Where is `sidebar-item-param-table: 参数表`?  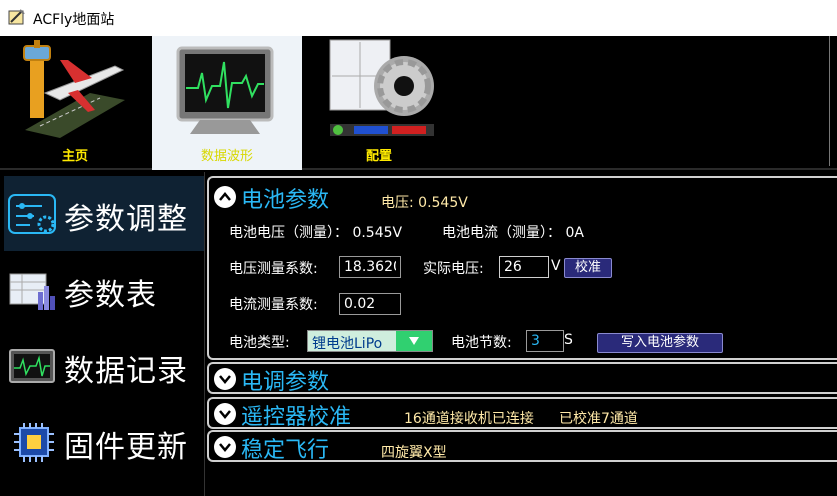
sidebar-item-param-table: 参数表 is located at coordinates (104, 289).